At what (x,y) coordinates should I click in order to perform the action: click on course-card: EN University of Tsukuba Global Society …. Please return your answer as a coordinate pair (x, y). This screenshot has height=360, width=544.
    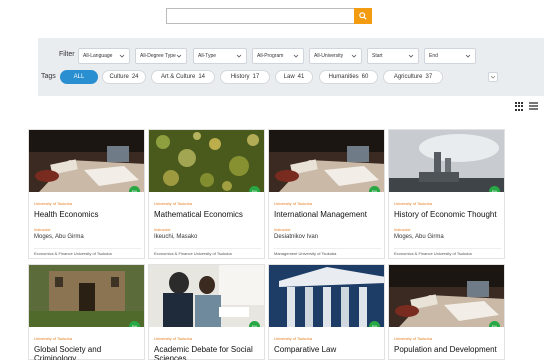
    Looking at the image, I should click on (86, 312).